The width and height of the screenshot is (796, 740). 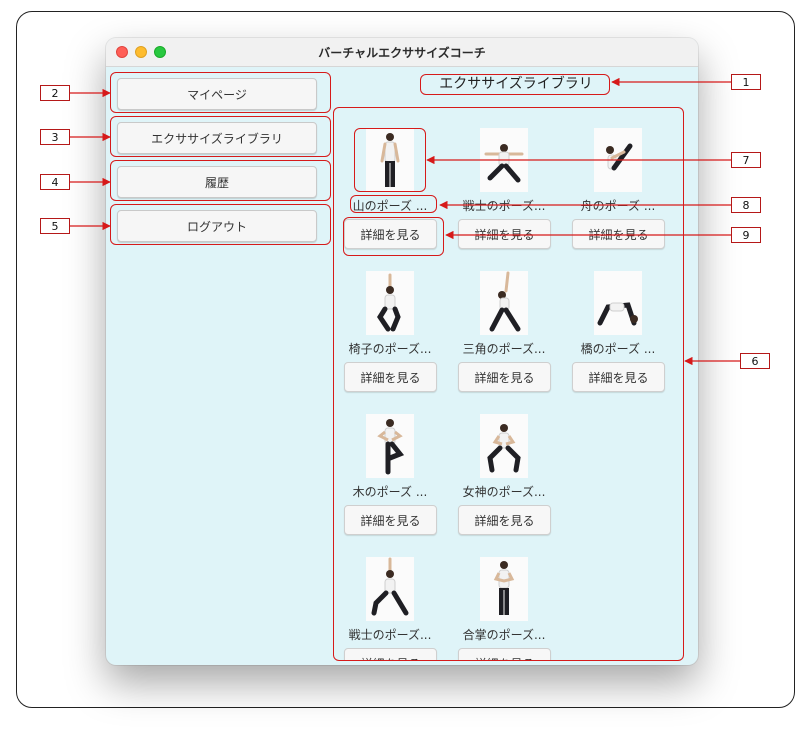 I want to click on annotation-label-3: 3, so click(x=55, y=137).